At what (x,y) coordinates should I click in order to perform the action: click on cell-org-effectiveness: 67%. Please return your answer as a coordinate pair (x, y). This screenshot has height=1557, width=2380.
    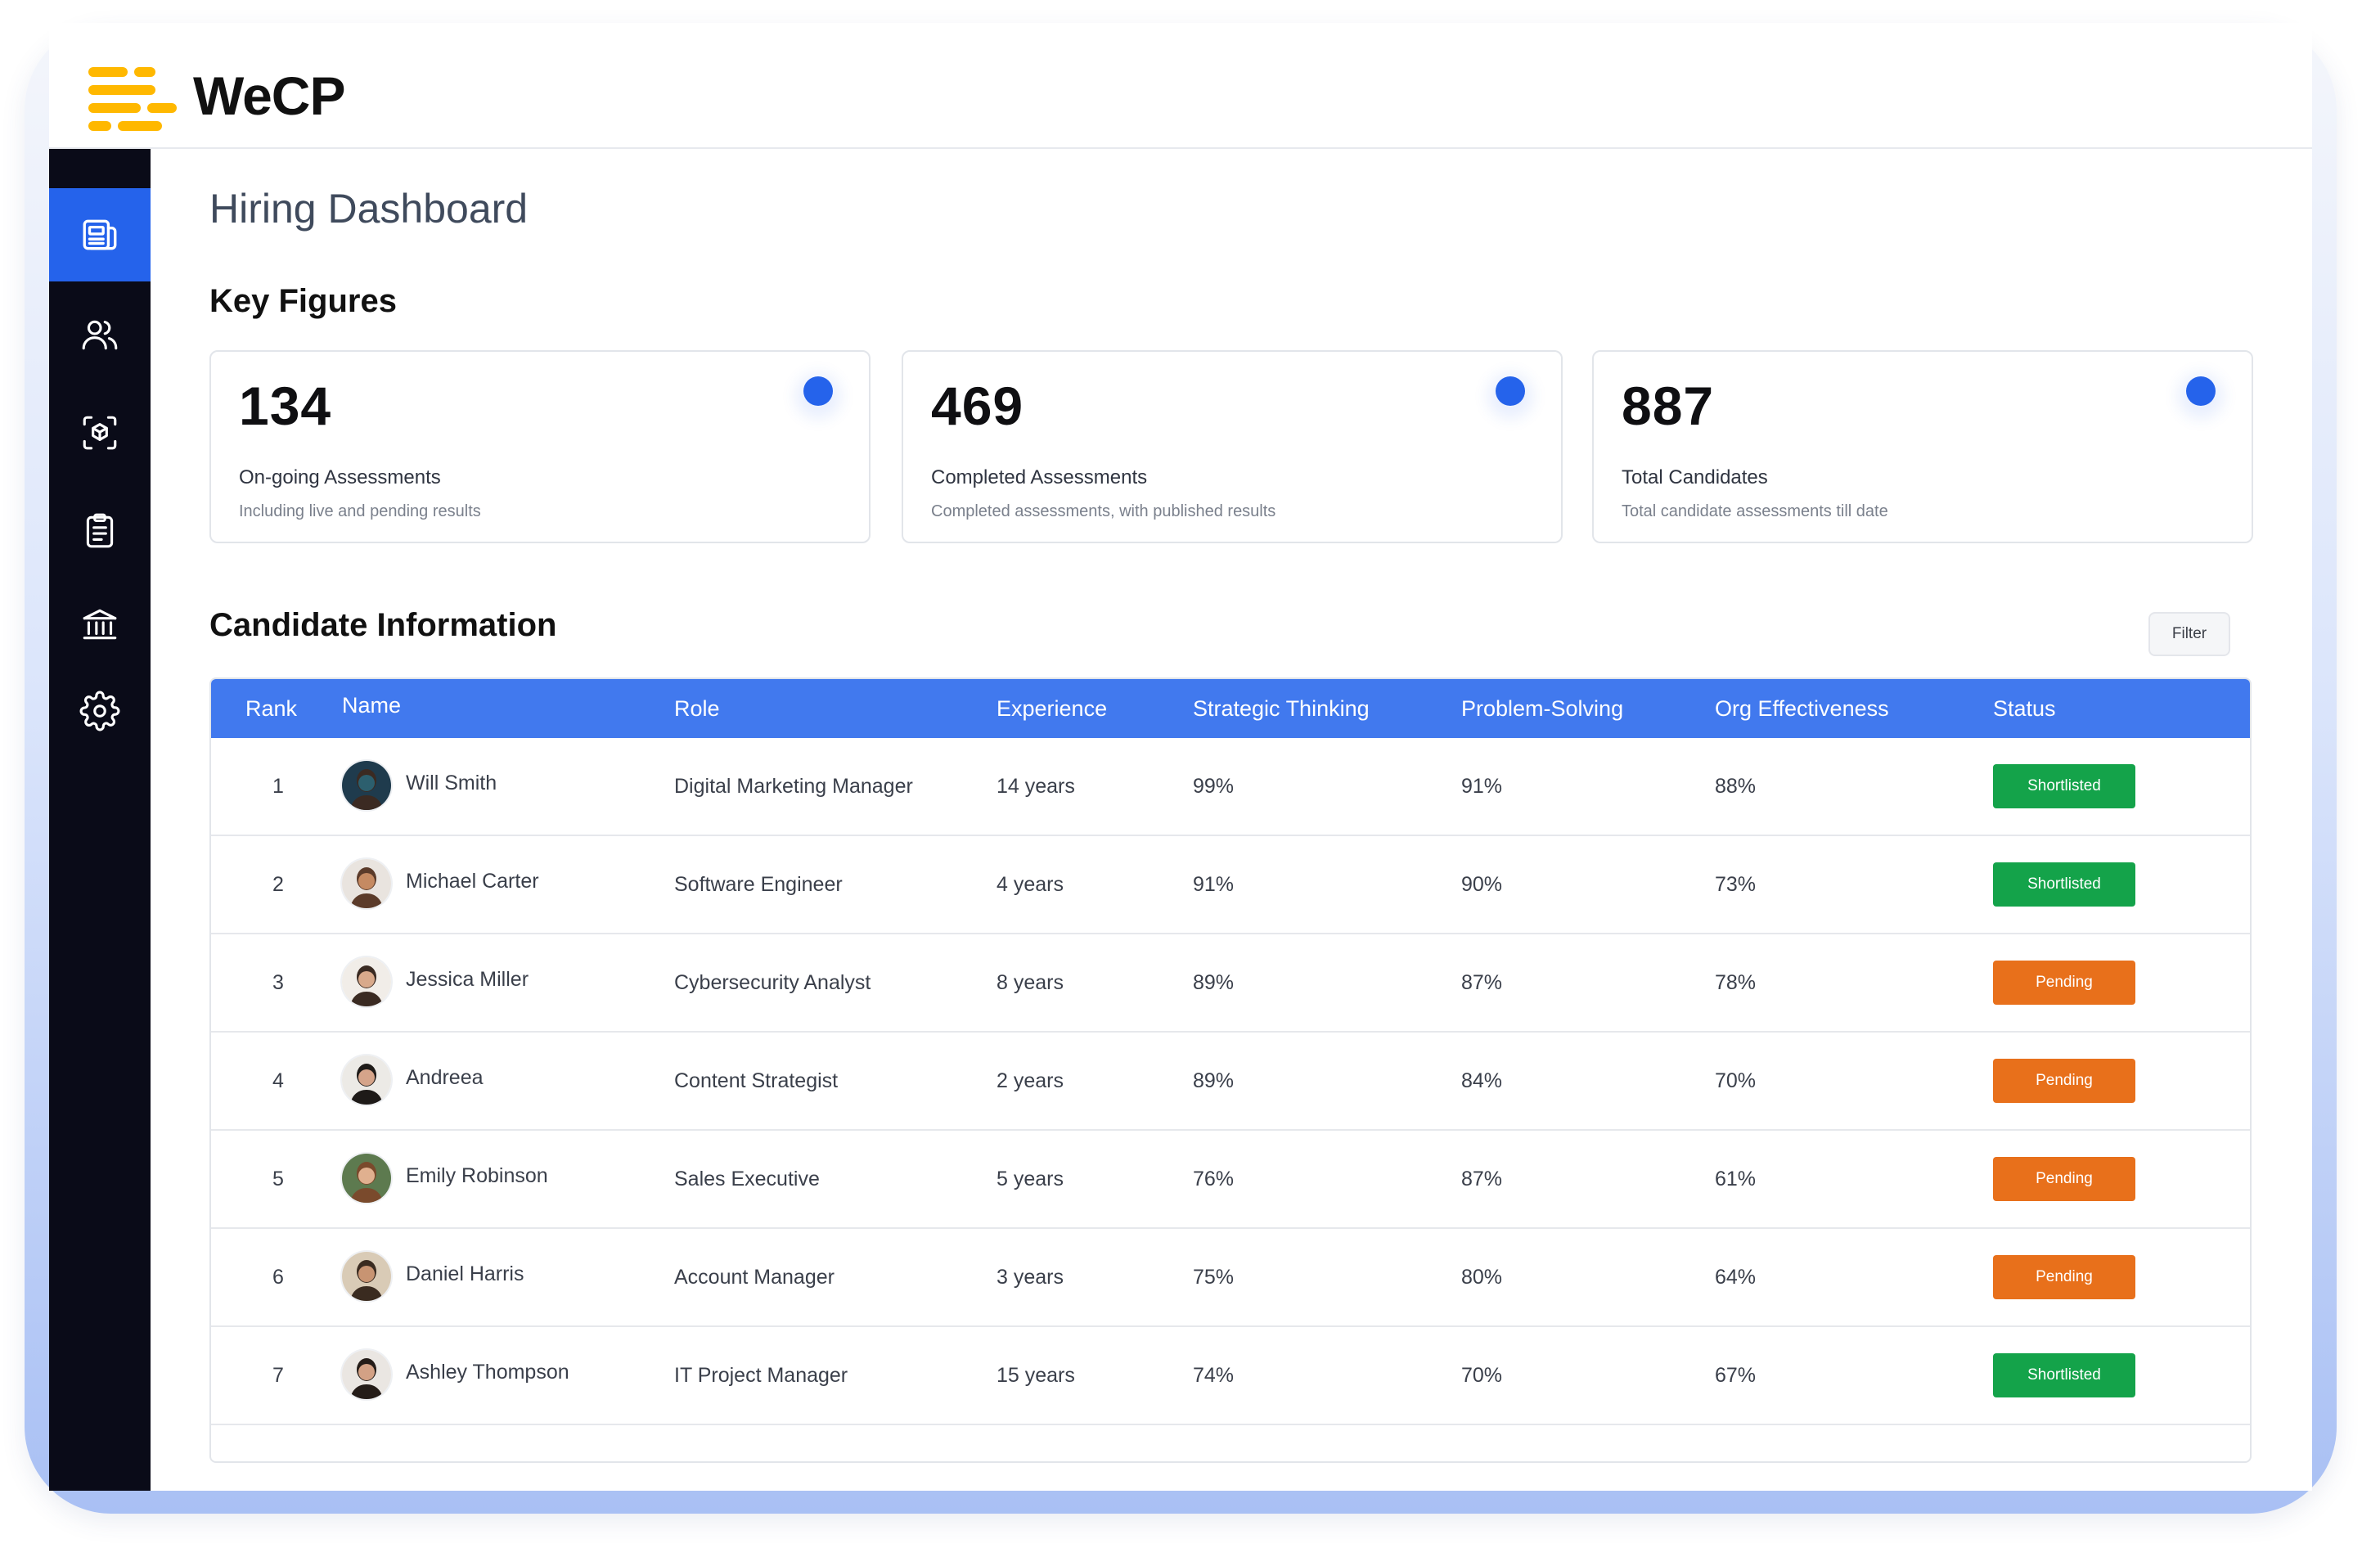
    Looking at the image, I should click on (1736, 1376).